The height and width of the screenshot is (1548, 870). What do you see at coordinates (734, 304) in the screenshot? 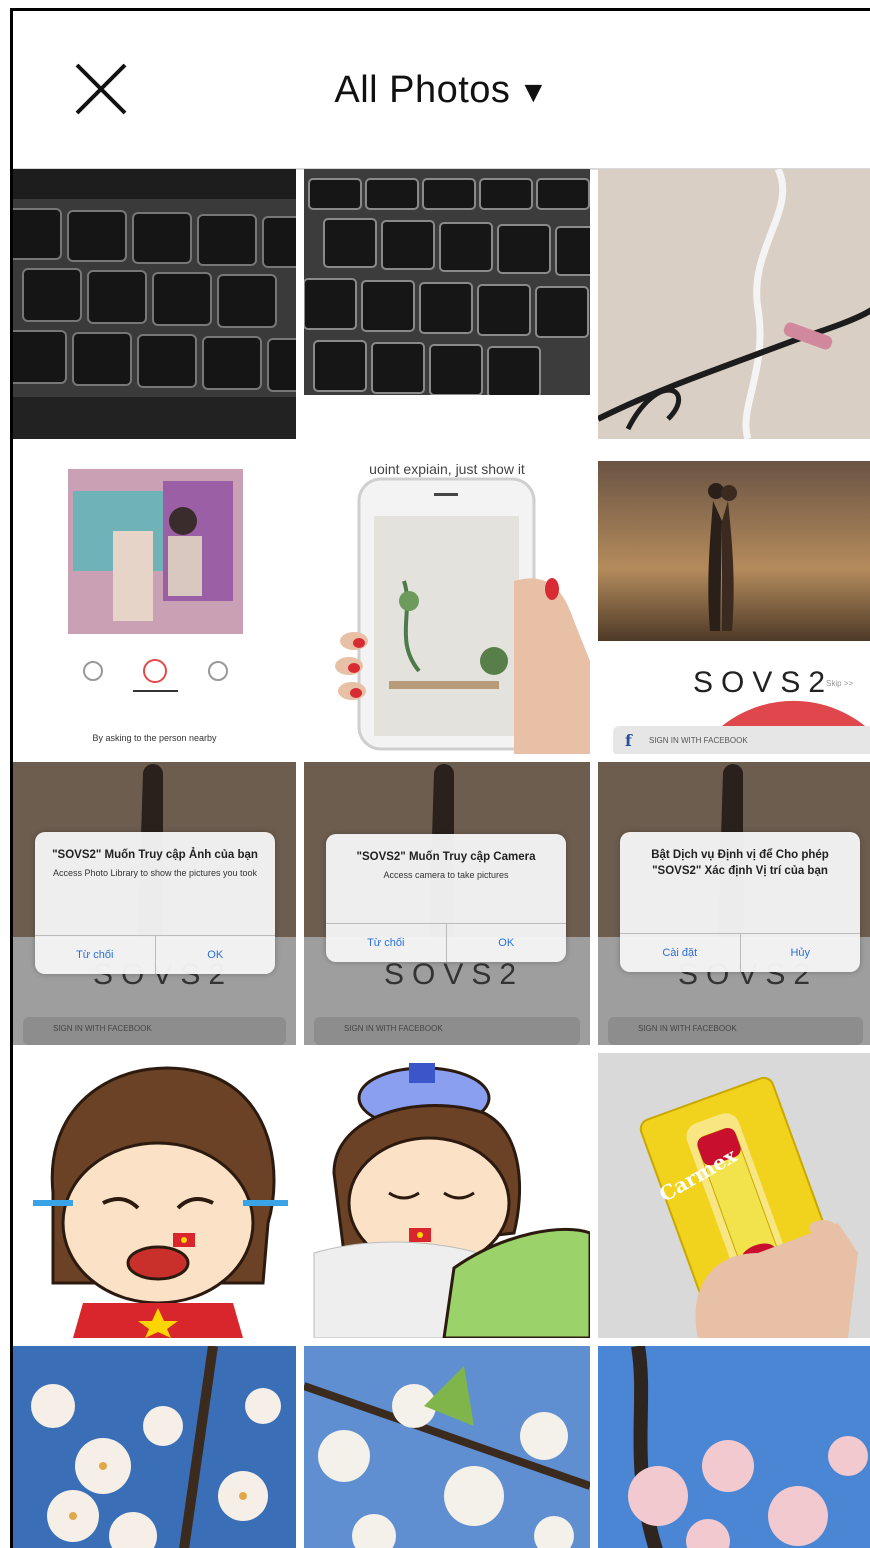
I see `photo-cable` at bounding box center [734, 304].